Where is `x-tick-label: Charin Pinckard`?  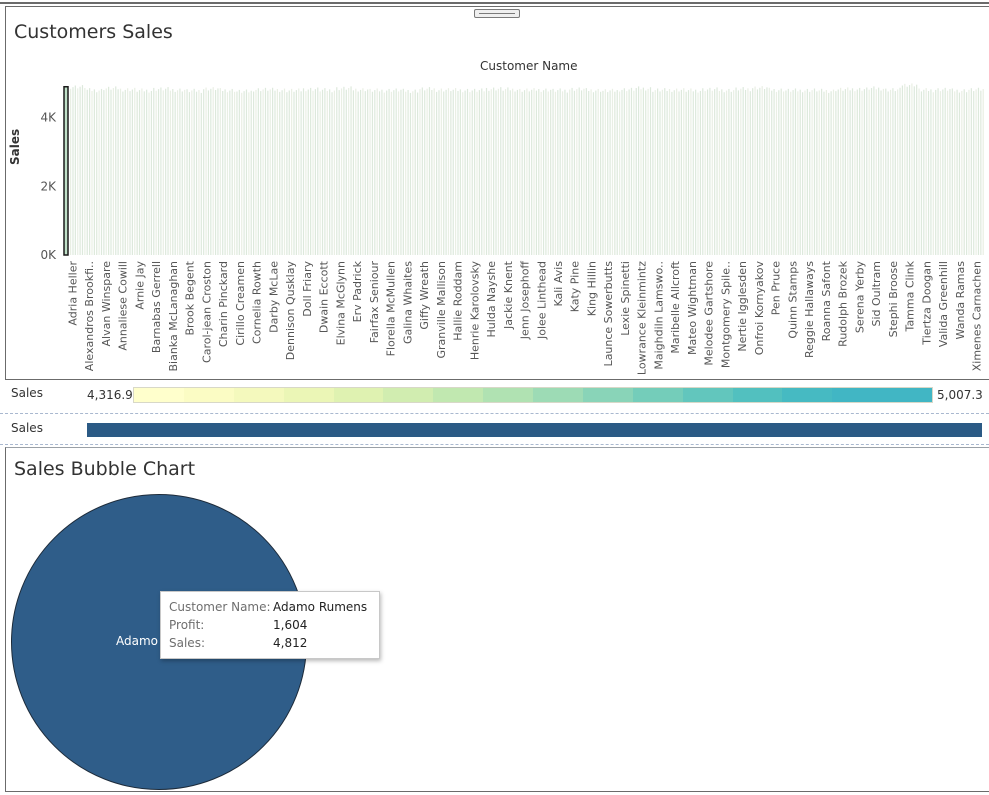
x-tick-label: Charin Pinckard is located at coordinates (223, 304).